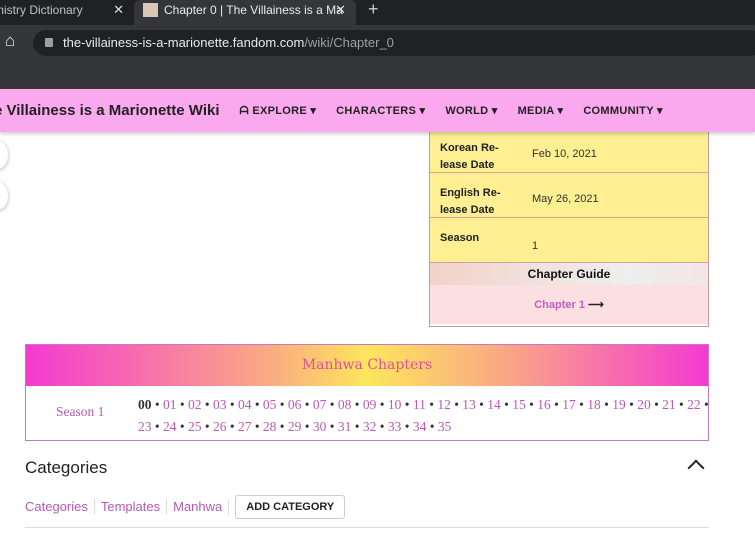  I want to click on chapter-link: 27, so click(245, 426).